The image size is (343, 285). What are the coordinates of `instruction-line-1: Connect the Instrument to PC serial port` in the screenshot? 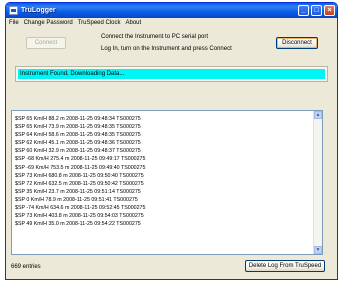 It's located at (155, 37).